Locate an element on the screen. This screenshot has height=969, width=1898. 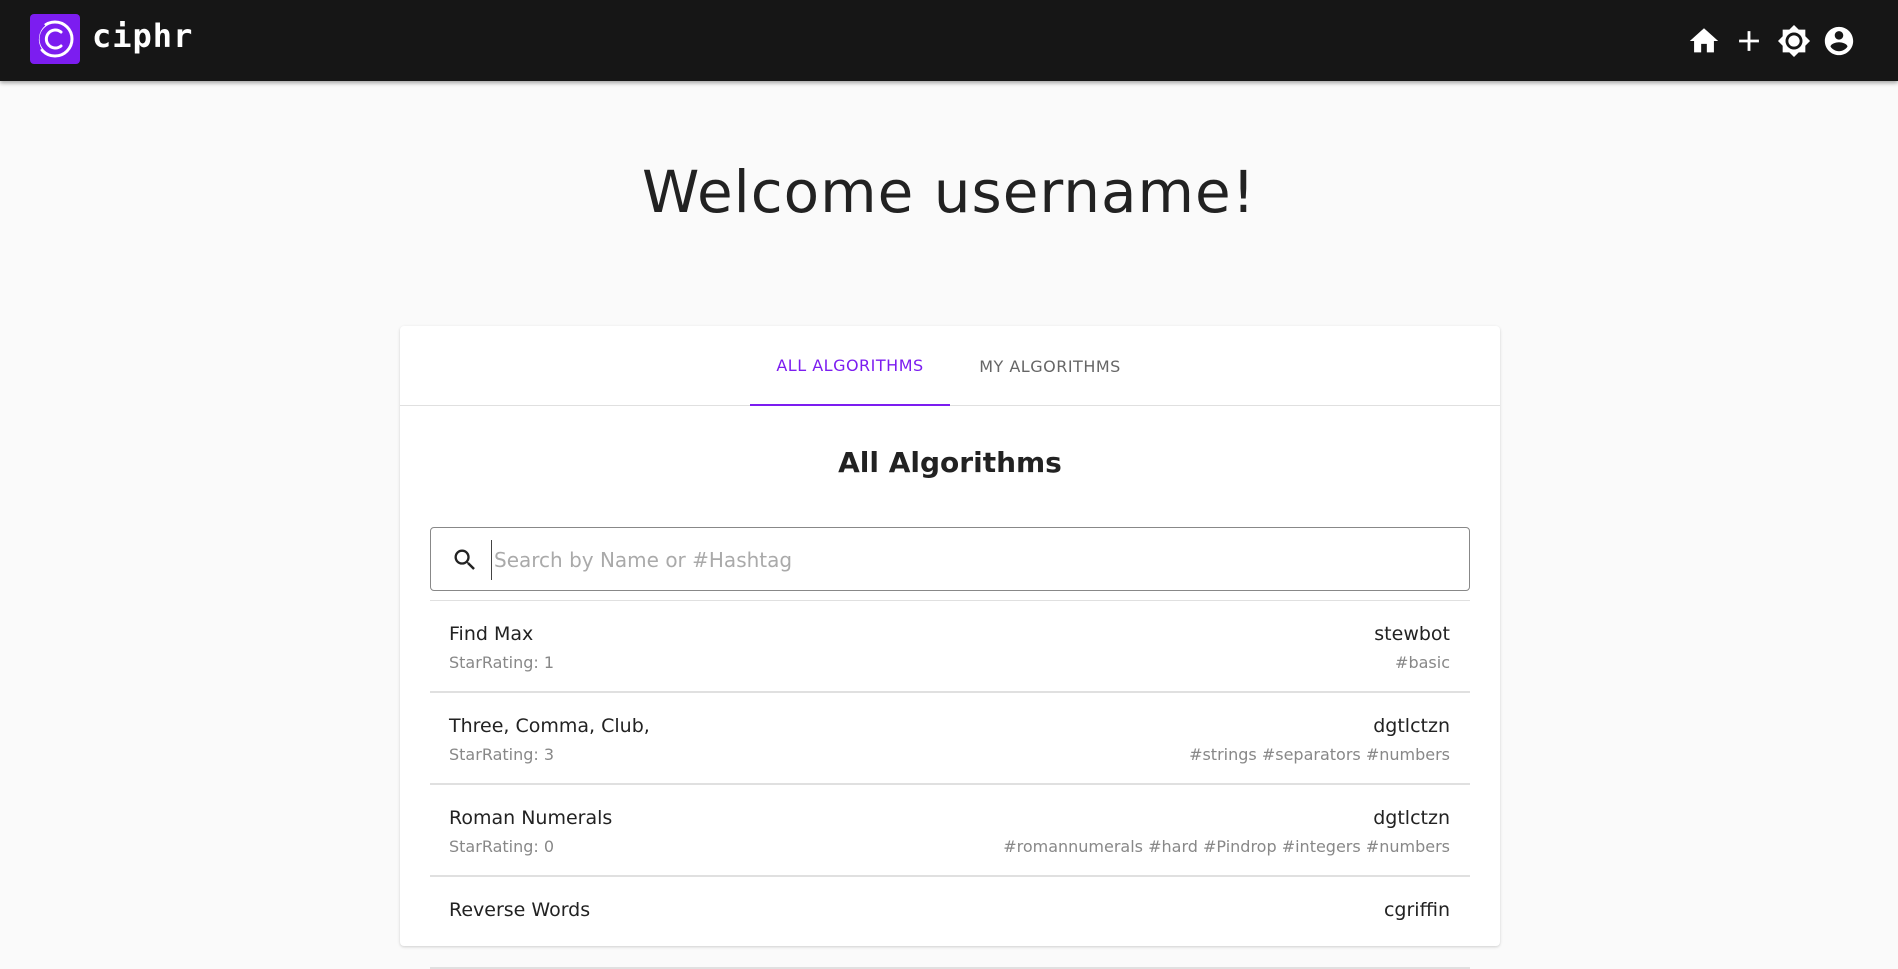
algorithm-name: Three, Comma, Club, is located at coordinates (549, 726).